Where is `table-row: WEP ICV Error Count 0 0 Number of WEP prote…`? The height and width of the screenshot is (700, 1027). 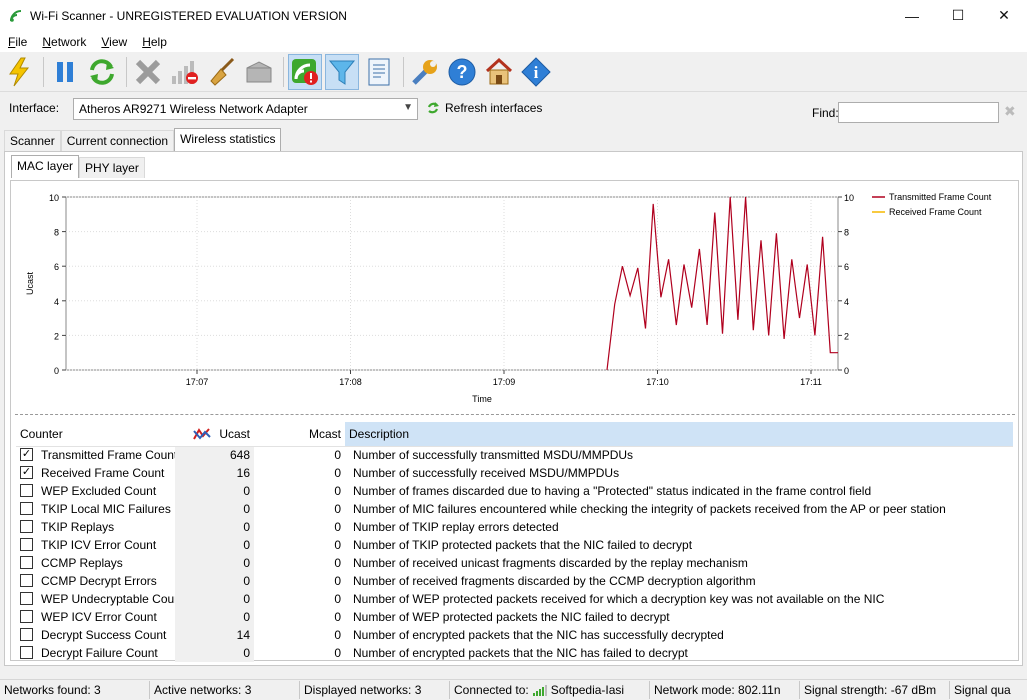 table-row: WEP ICV Error Count 0 0 Number of WEP prote… is located at coordinates (514, 617).